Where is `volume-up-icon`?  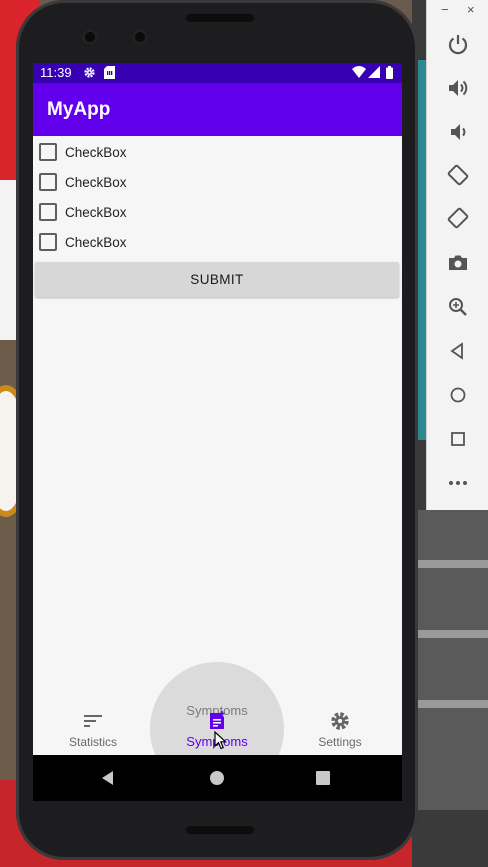
volume-up-icon is located at coordinates (458, 88).